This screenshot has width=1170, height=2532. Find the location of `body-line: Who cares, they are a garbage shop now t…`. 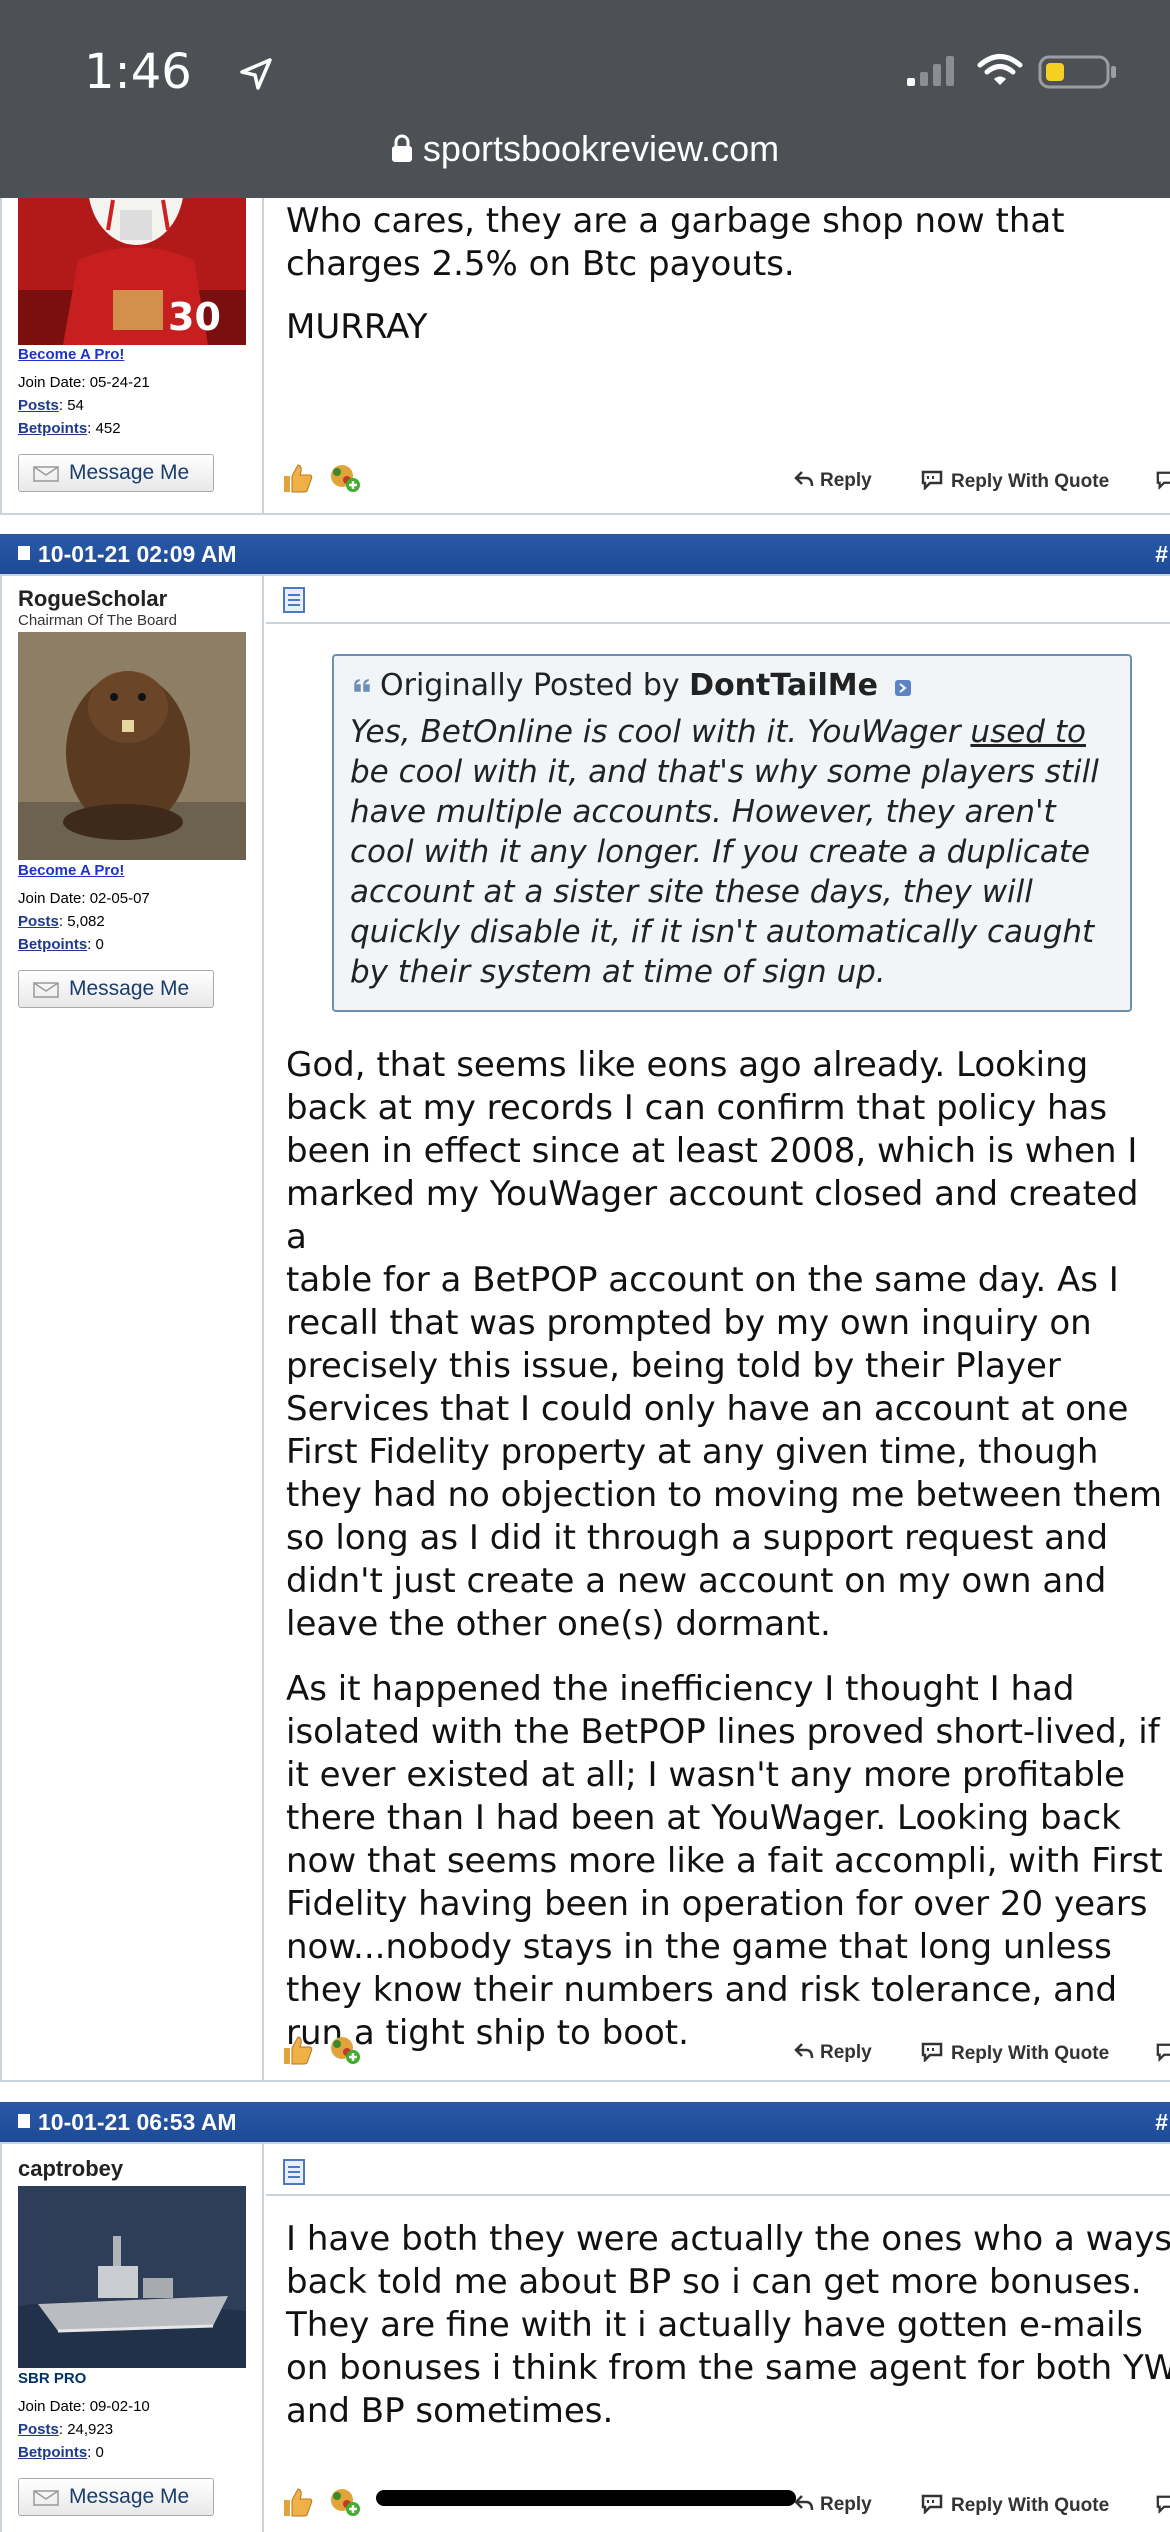

body-line: Who cares, they are a garbage shop now t… is located at coordinates (675, 221).